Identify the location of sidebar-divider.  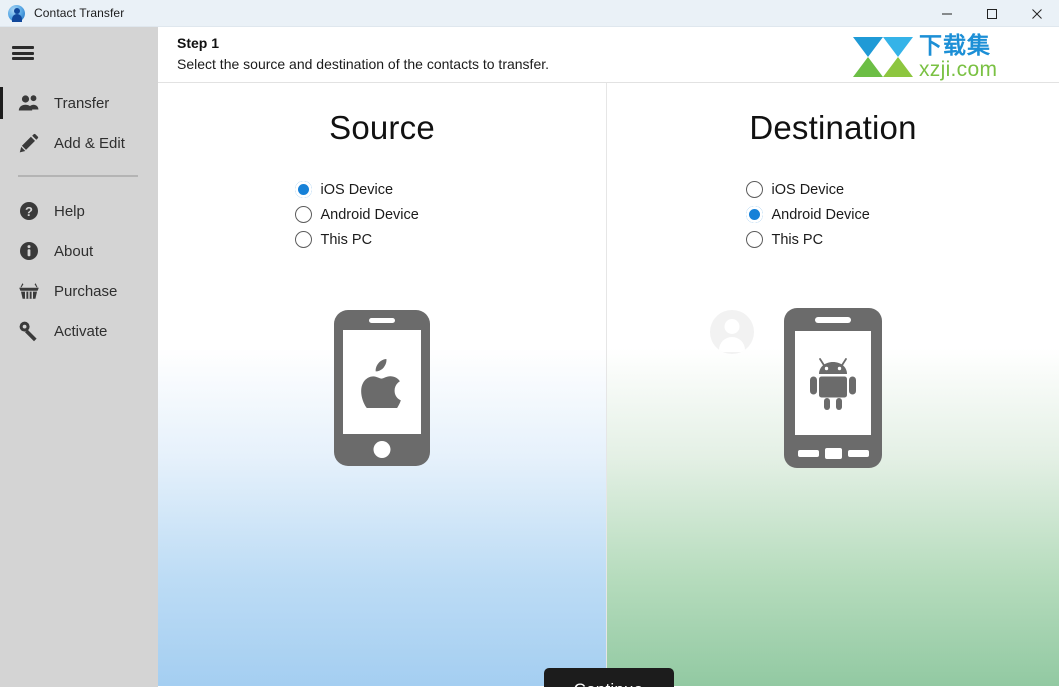
(78, 176).